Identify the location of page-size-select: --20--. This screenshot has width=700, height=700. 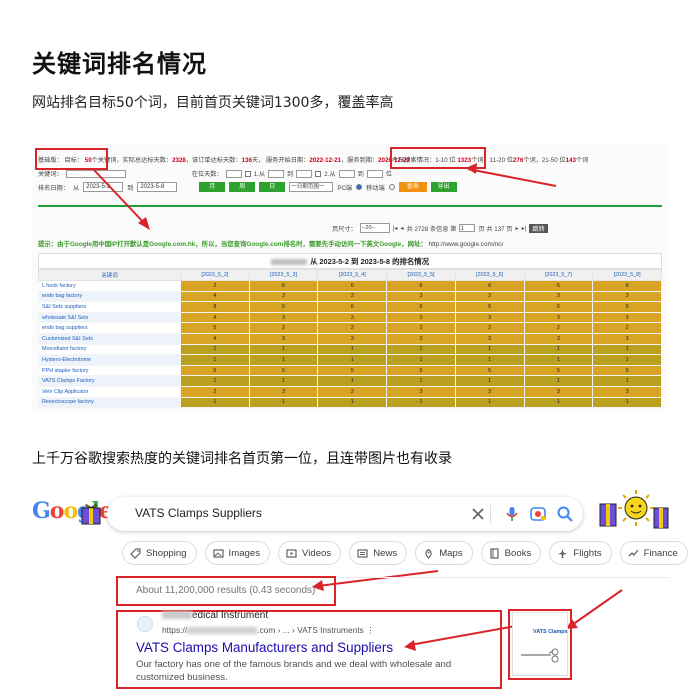
(374, 228).